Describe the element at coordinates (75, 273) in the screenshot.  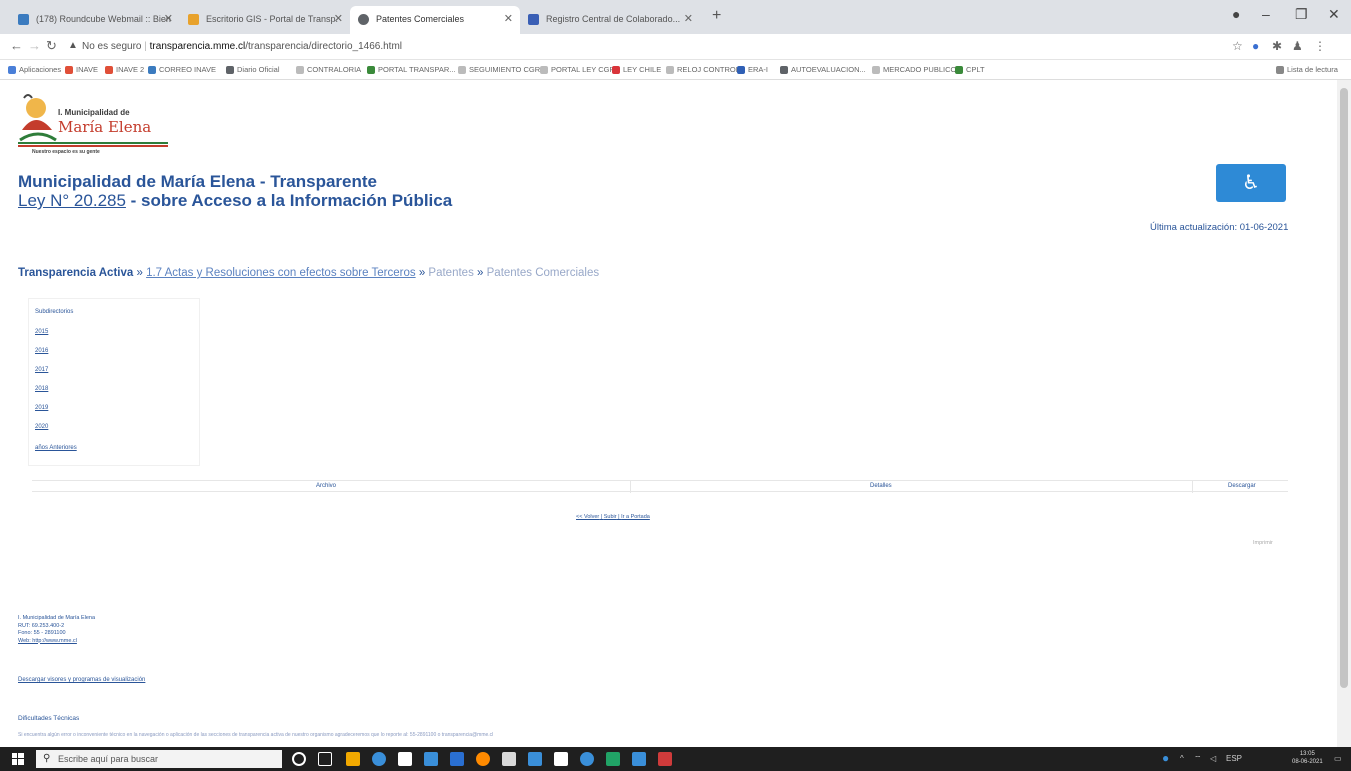
I see `breadcrumb-root: Transparencia Activa` at that location.